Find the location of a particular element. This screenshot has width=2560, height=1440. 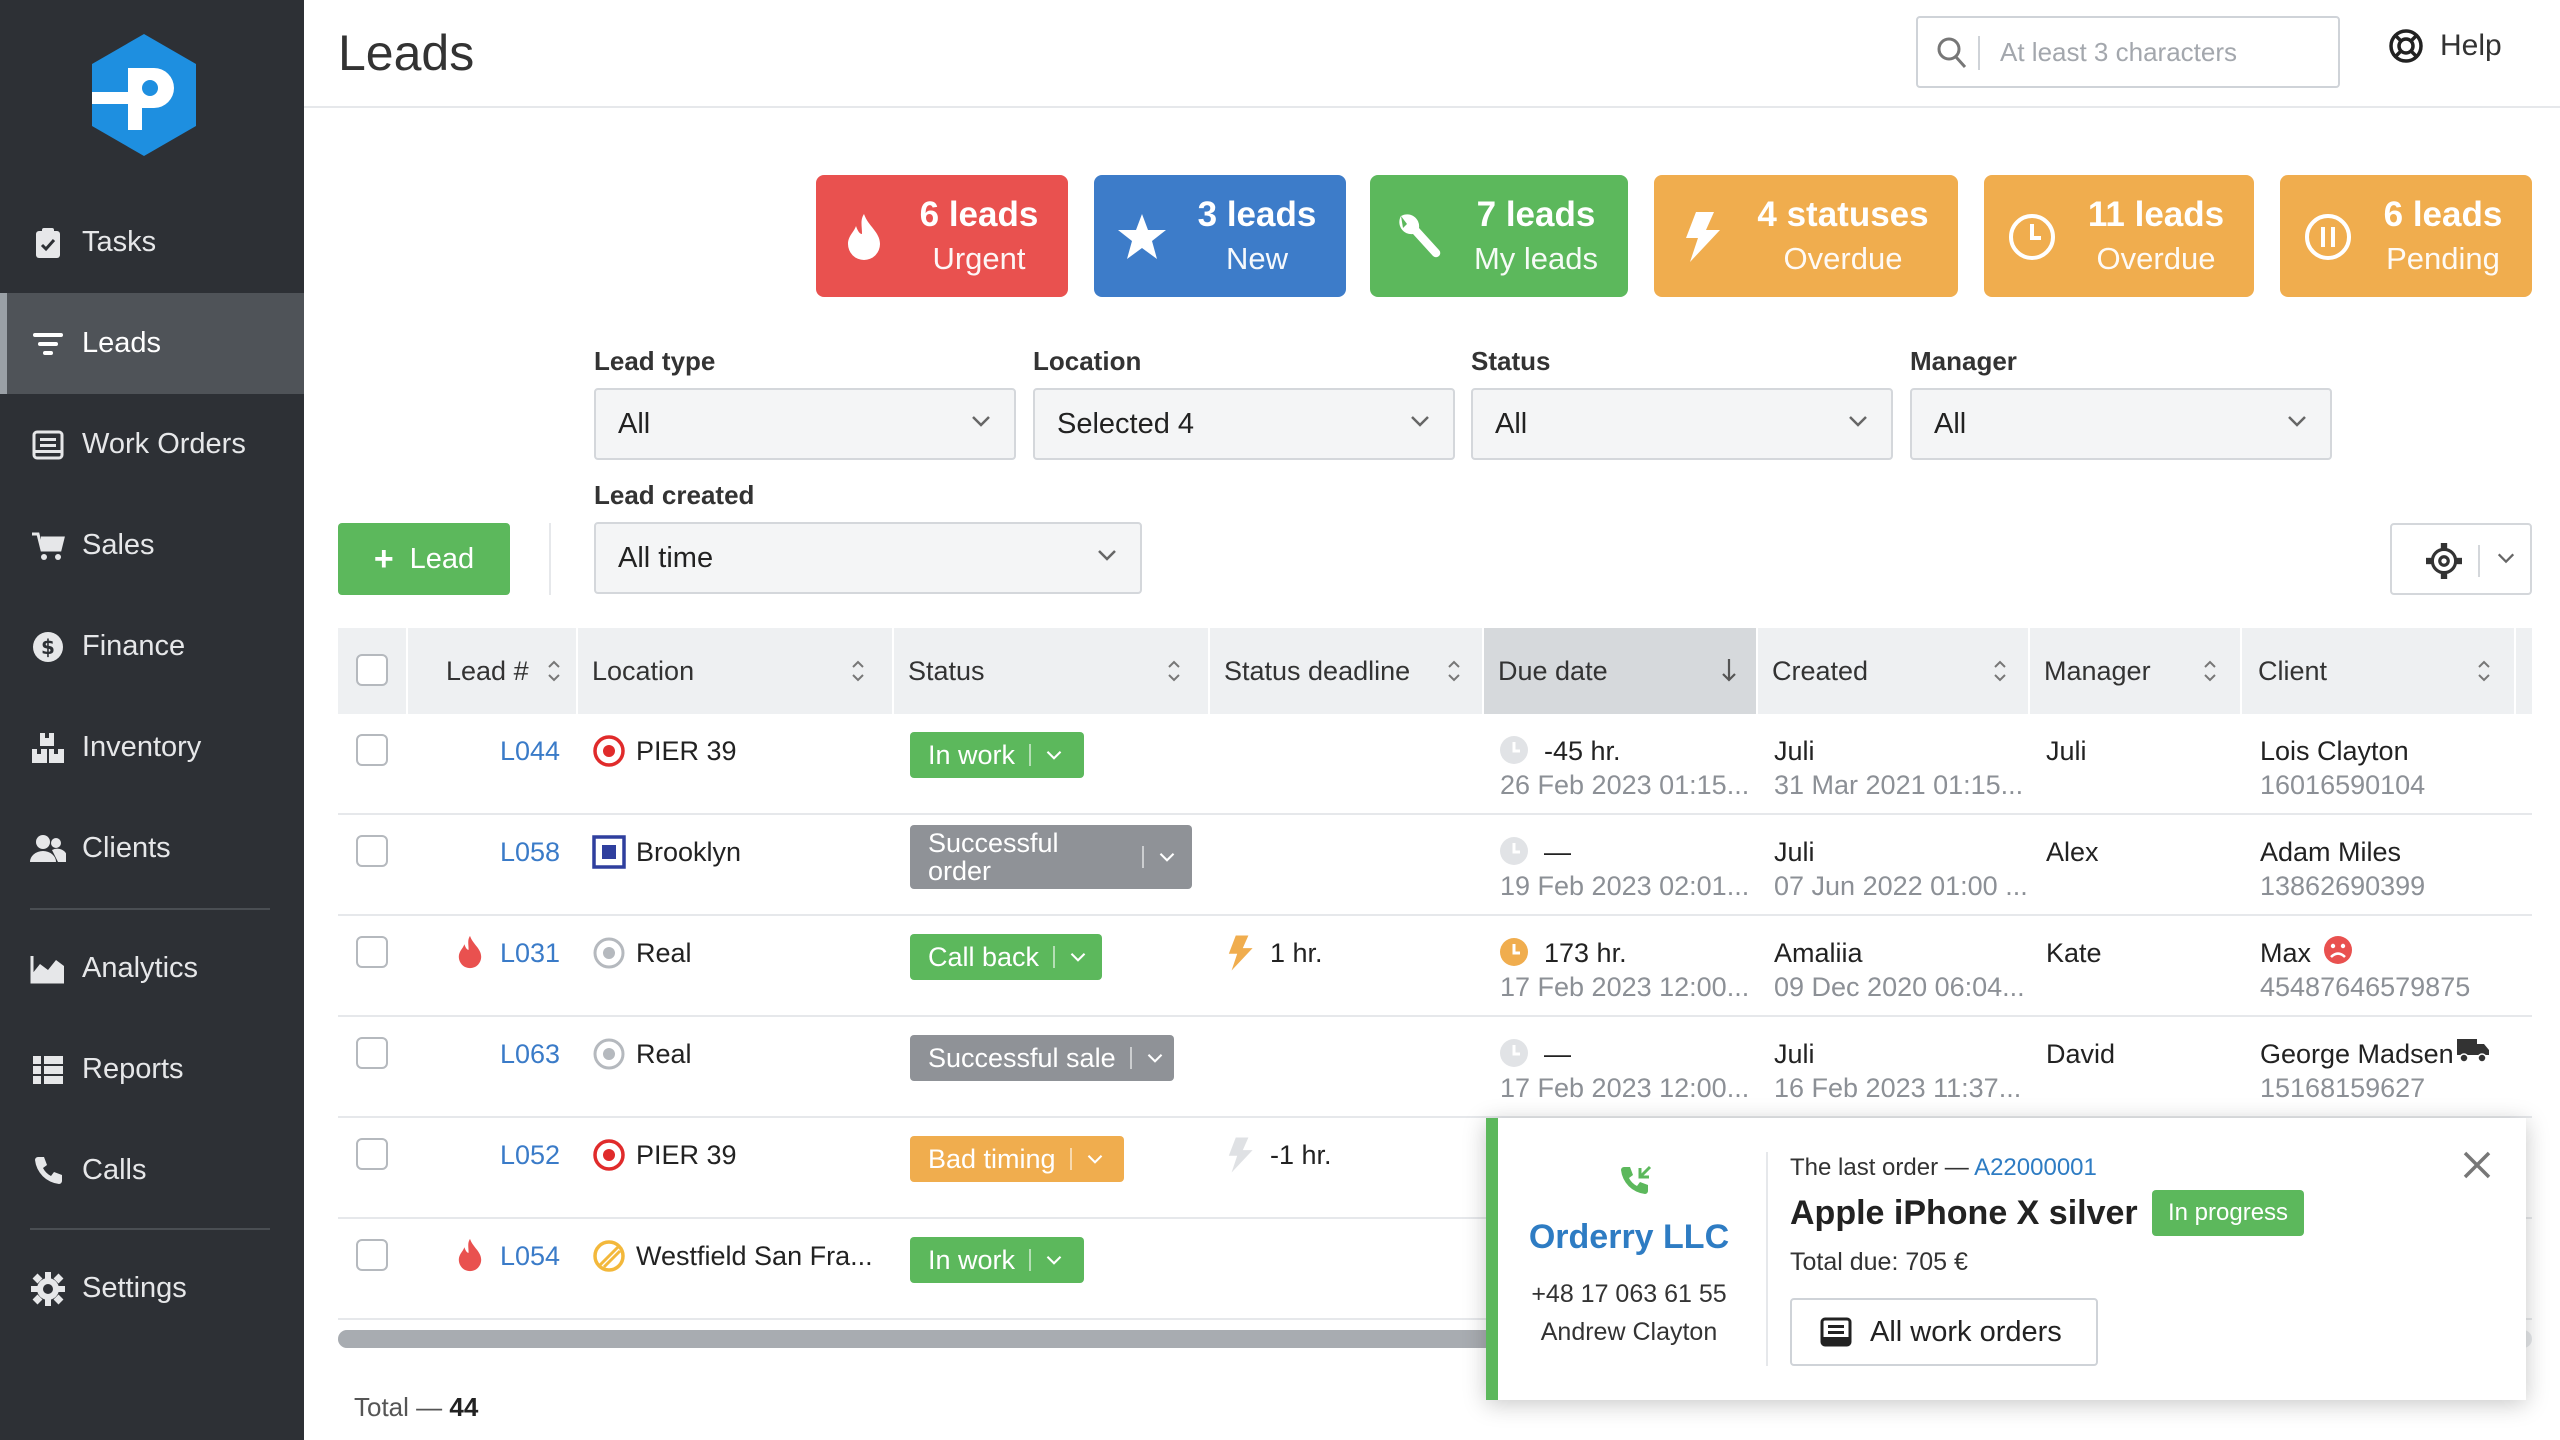

lead-number-link: L058 is located at coordinates (530, 852).